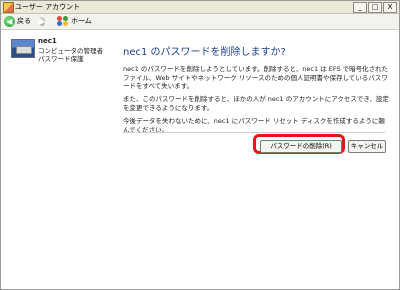 This screenshot has width=400, height=290. I want to click on back-label: 戻る, so click(24, 21).